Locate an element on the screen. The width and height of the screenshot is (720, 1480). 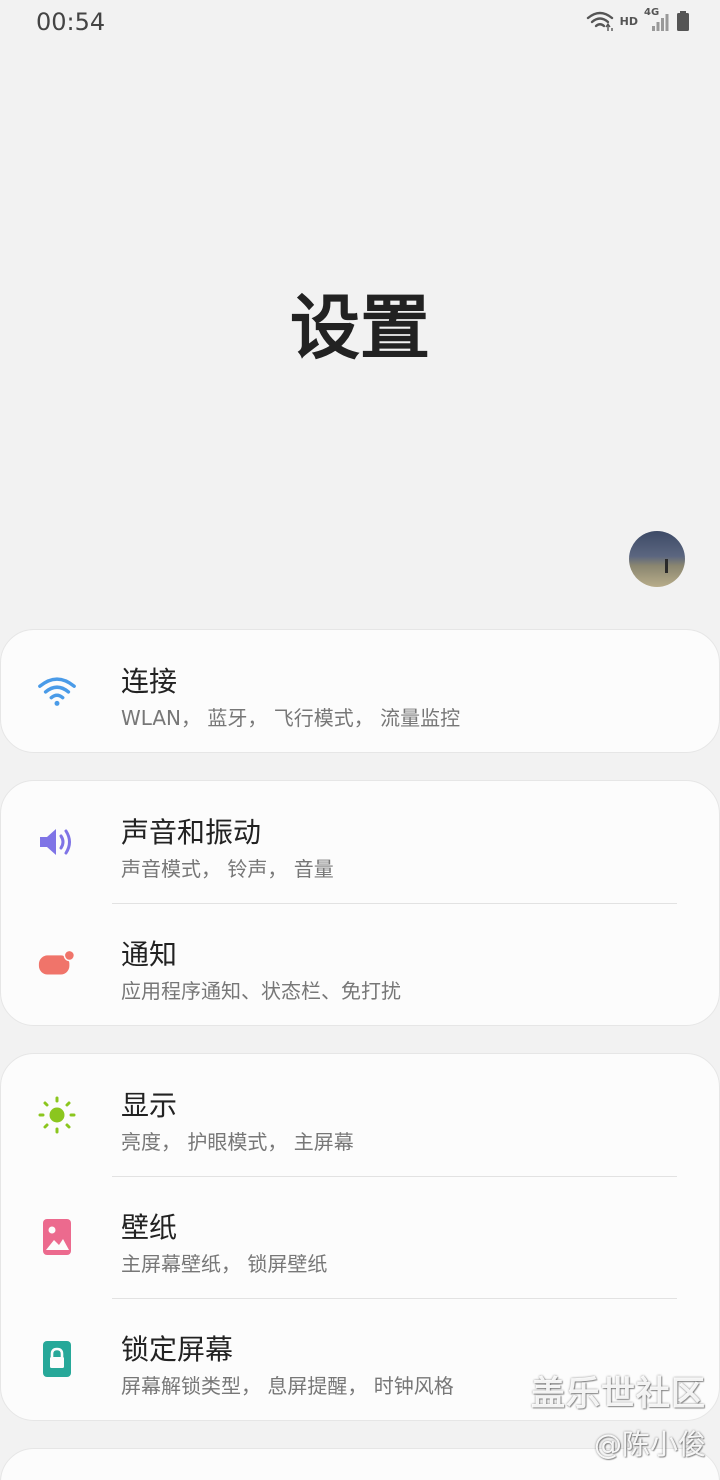
item-subtitle: 主屏幕壁纸， 锁屏壁纸 is located at coordinates (224, 1264).